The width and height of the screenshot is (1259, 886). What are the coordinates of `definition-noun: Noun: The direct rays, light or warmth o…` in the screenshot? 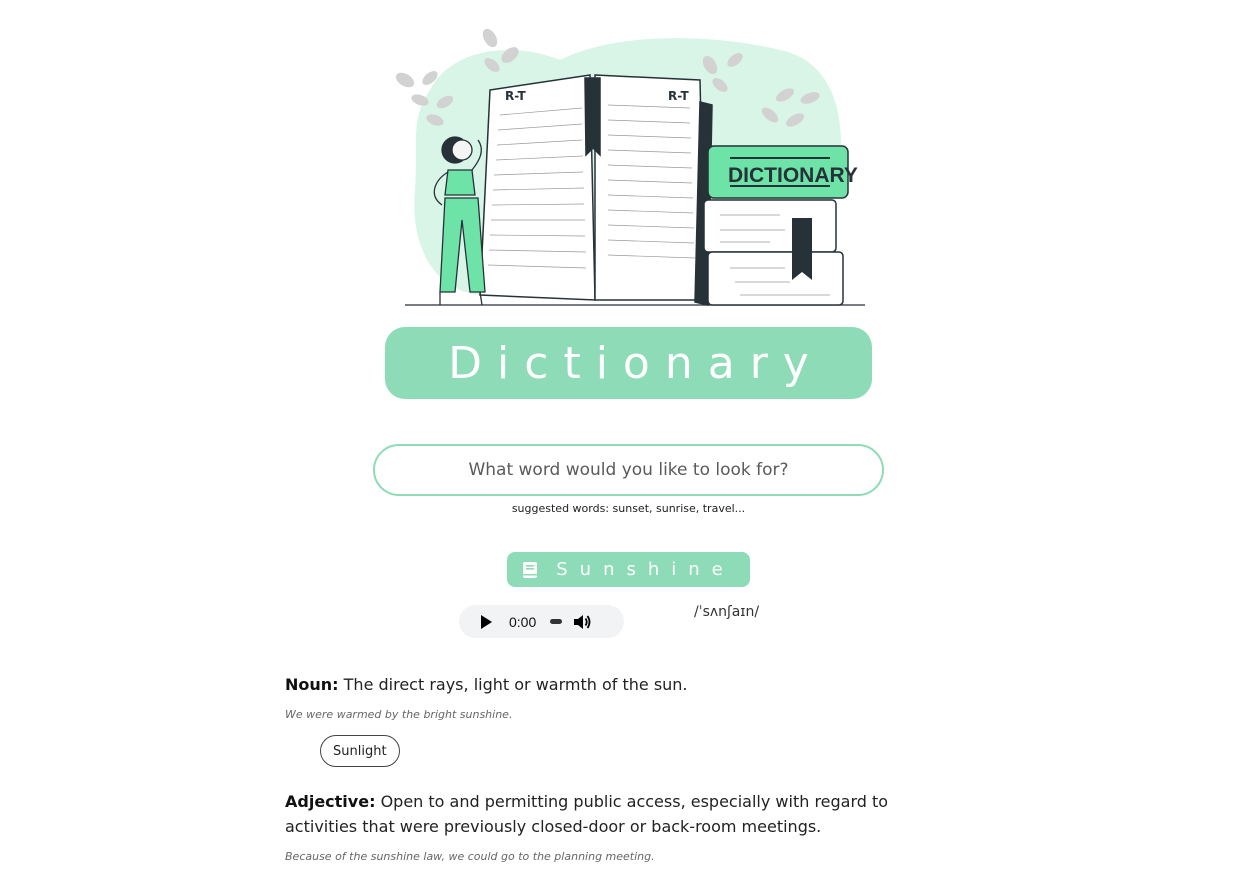 It's located at (605, 684).